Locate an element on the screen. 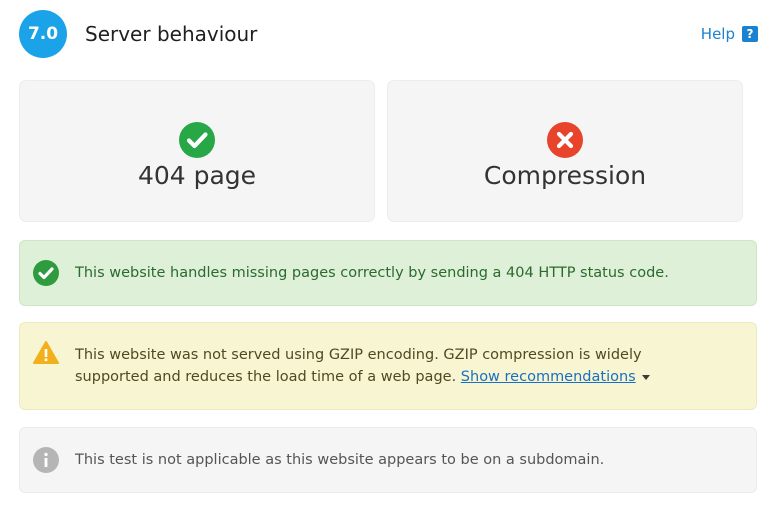 The height and width of the screenshot is (512, 772). help-label: Help is located at coordinates (717, 34).